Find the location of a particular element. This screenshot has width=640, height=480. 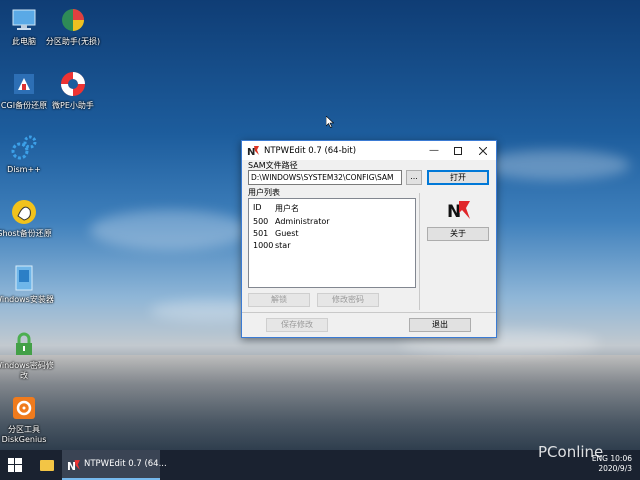

desktop-icon-label: Ghost备份还原 is located at coordinates (26, 233).